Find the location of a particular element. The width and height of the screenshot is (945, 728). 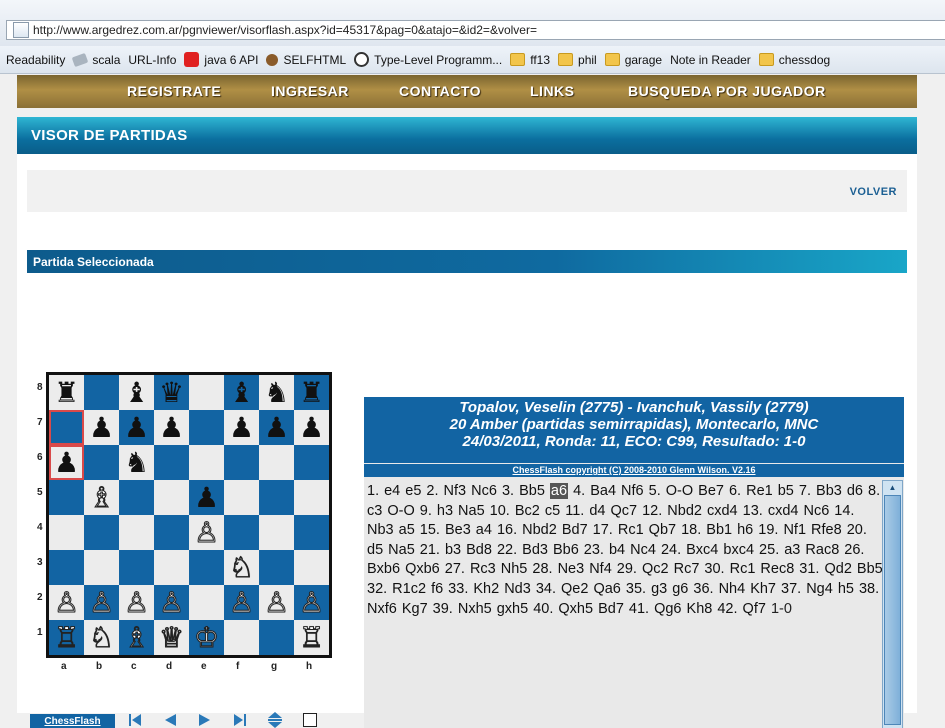

nav-contacto: CONTACTO is located at coordinates (440, 91).